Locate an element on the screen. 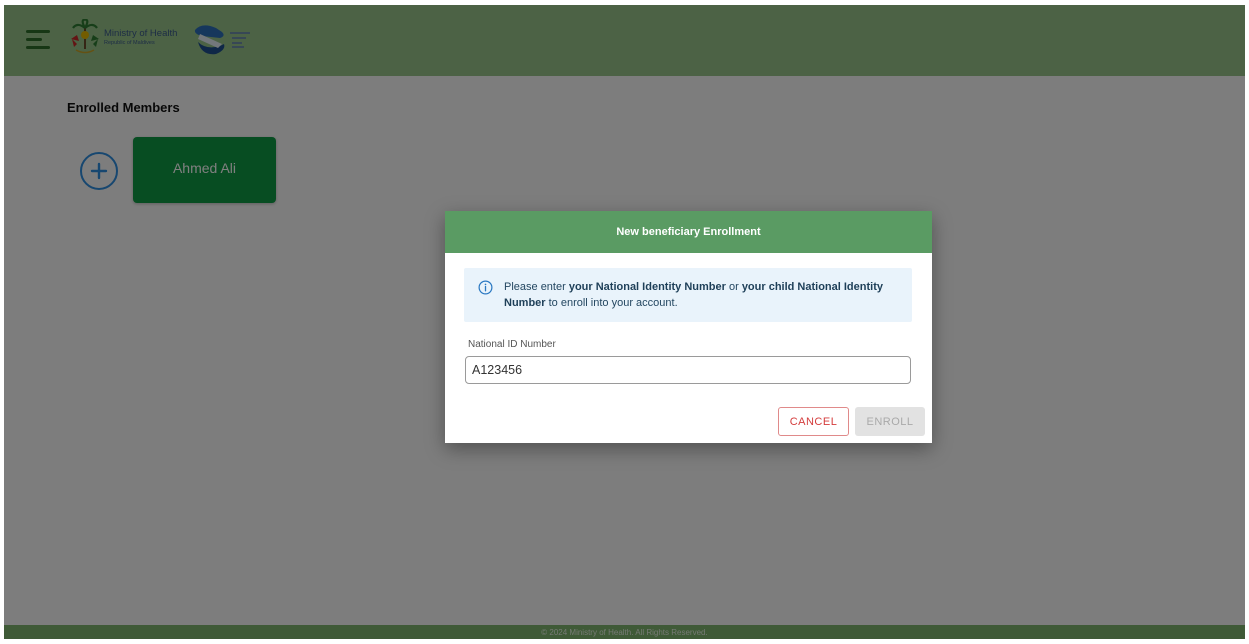 The image size is (1249, 644). info-text-3: to enroll into your account. is located at coordinates (611, 303).